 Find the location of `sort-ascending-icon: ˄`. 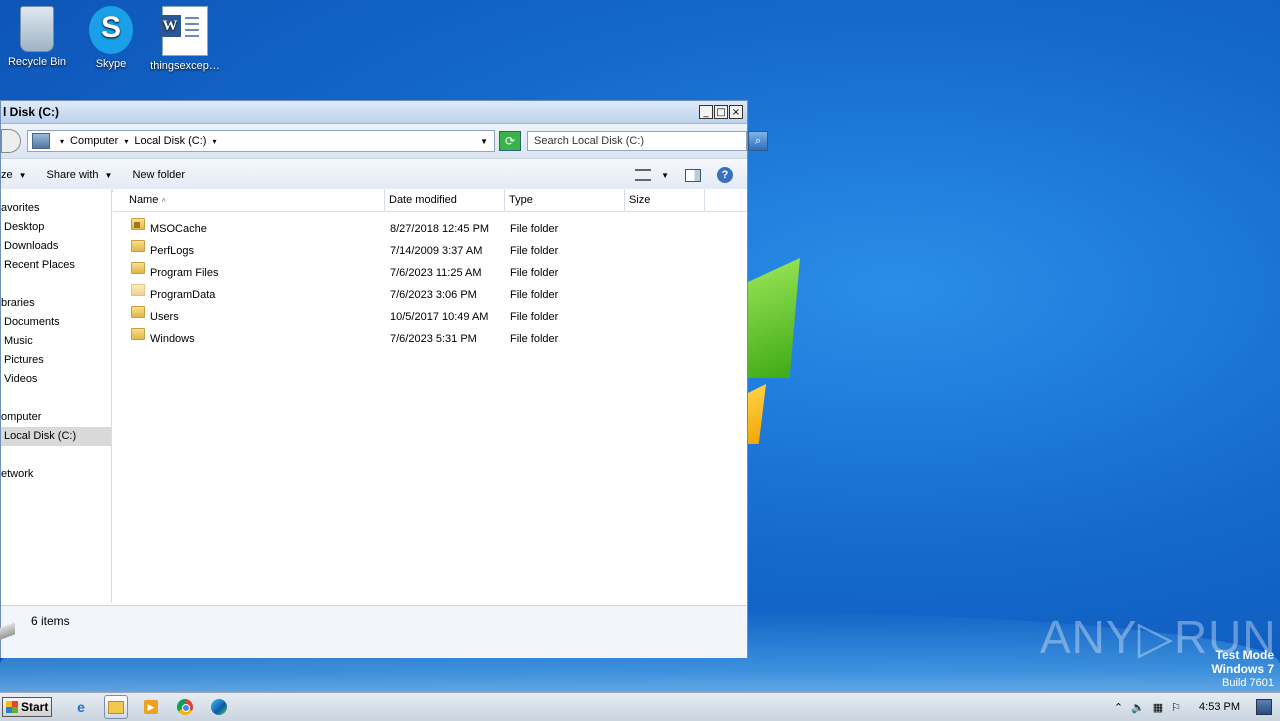

sort-ascending-icon: ˄ is located at coordinates (164, 200).